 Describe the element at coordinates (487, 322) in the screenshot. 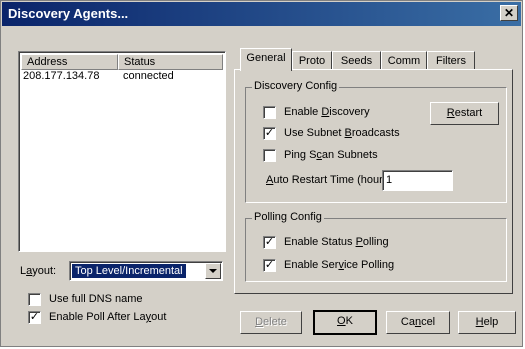

I see `help-button: Help` at that location.